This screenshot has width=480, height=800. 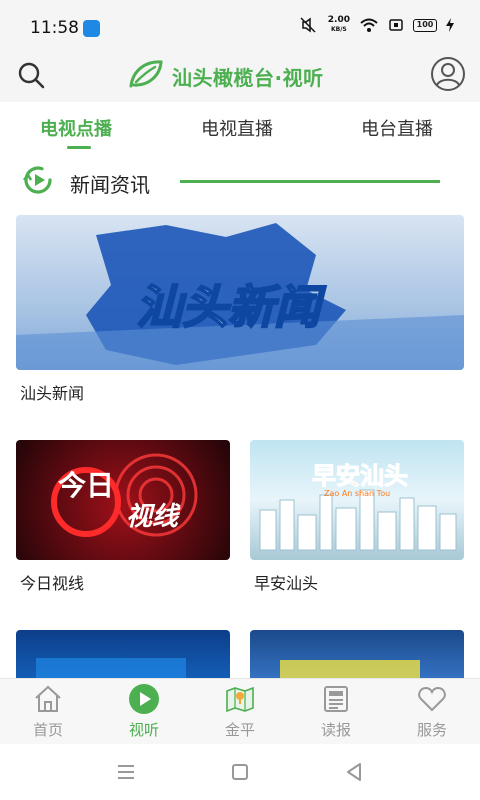 What do you see at coordinates (231, 307) in the screenshot?
I see `shantou-news-overlay-text: 汕头新闻` at bounding box center [231, 307].